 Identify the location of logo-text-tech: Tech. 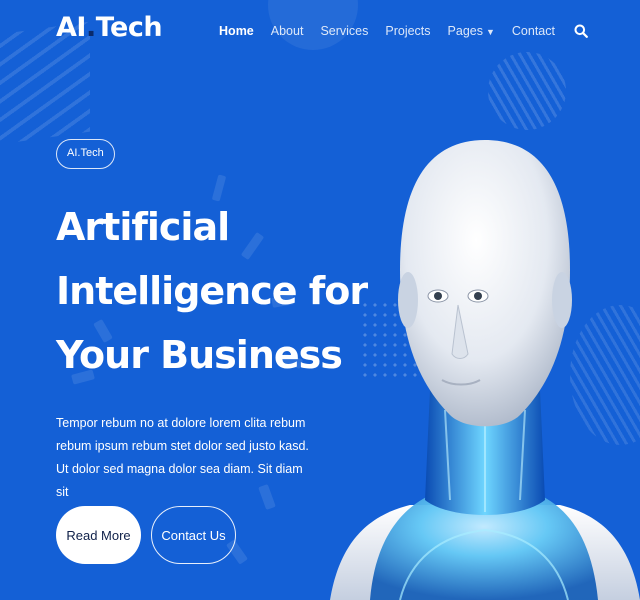
(129, 27).